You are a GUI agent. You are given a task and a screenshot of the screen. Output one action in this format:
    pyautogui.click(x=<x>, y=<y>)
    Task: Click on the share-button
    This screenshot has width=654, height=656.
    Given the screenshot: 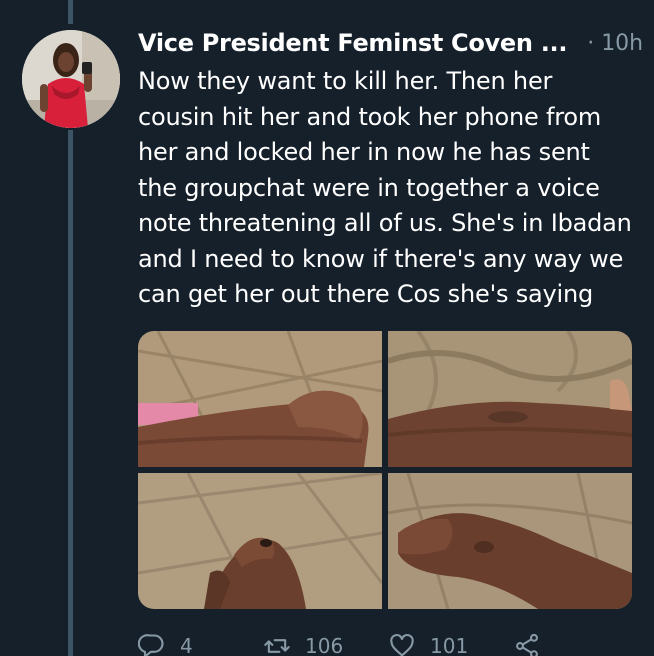 What is the action you would take?
    pyautogui.click(x=575, y=644)
    